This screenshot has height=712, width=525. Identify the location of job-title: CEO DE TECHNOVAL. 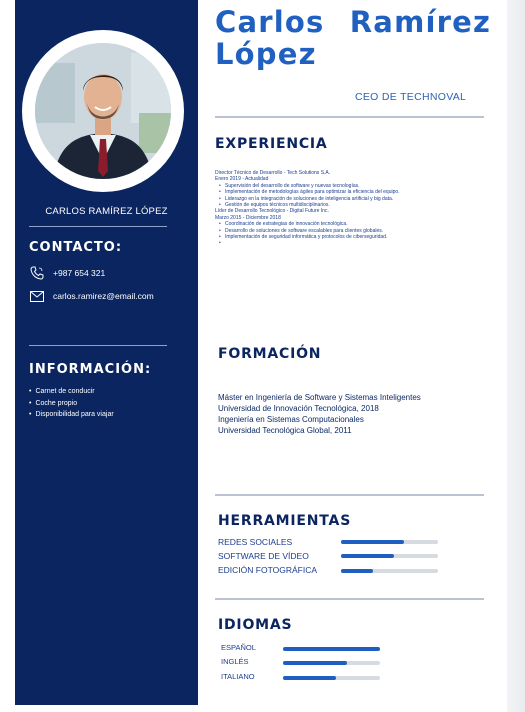
(411, 97).